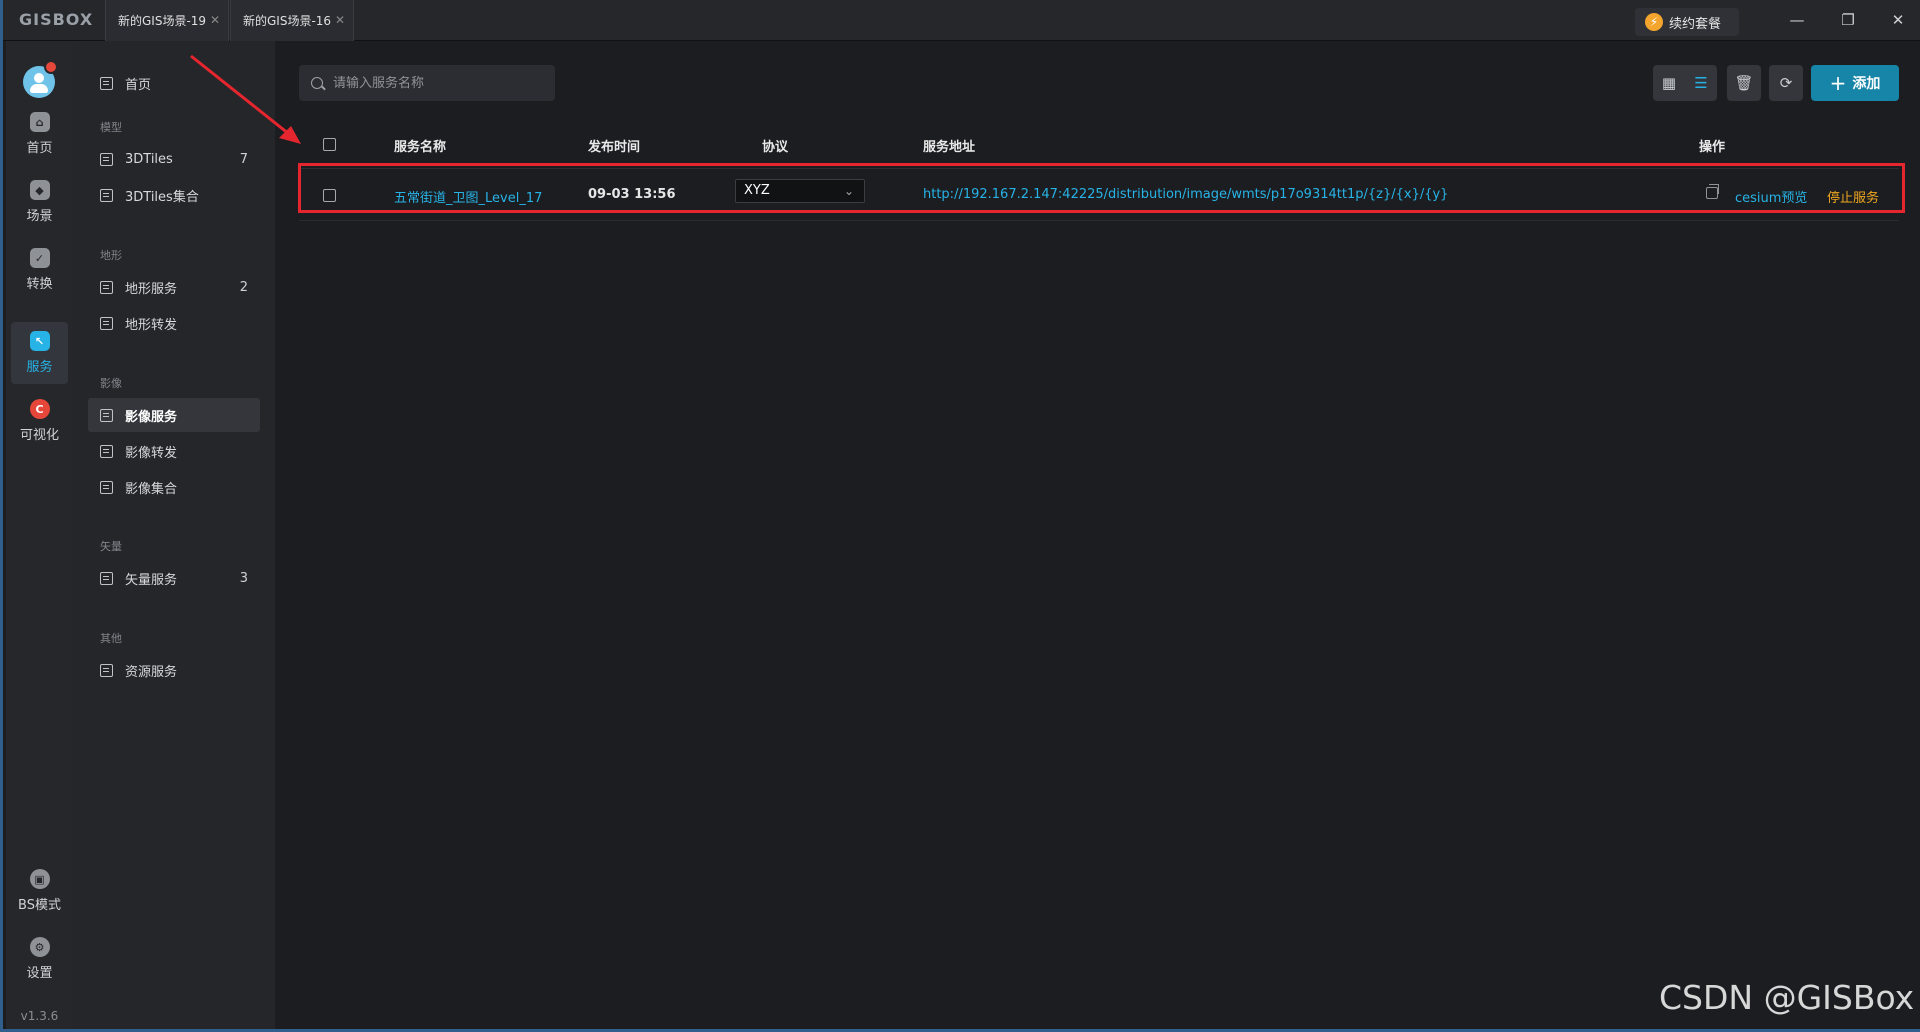 The image size is (1920, 1032). What do you see at coordinates (151, 489) in the screenshot?
I see `sidebar-item-label: 影像集合` at bounding box center [151, 489].